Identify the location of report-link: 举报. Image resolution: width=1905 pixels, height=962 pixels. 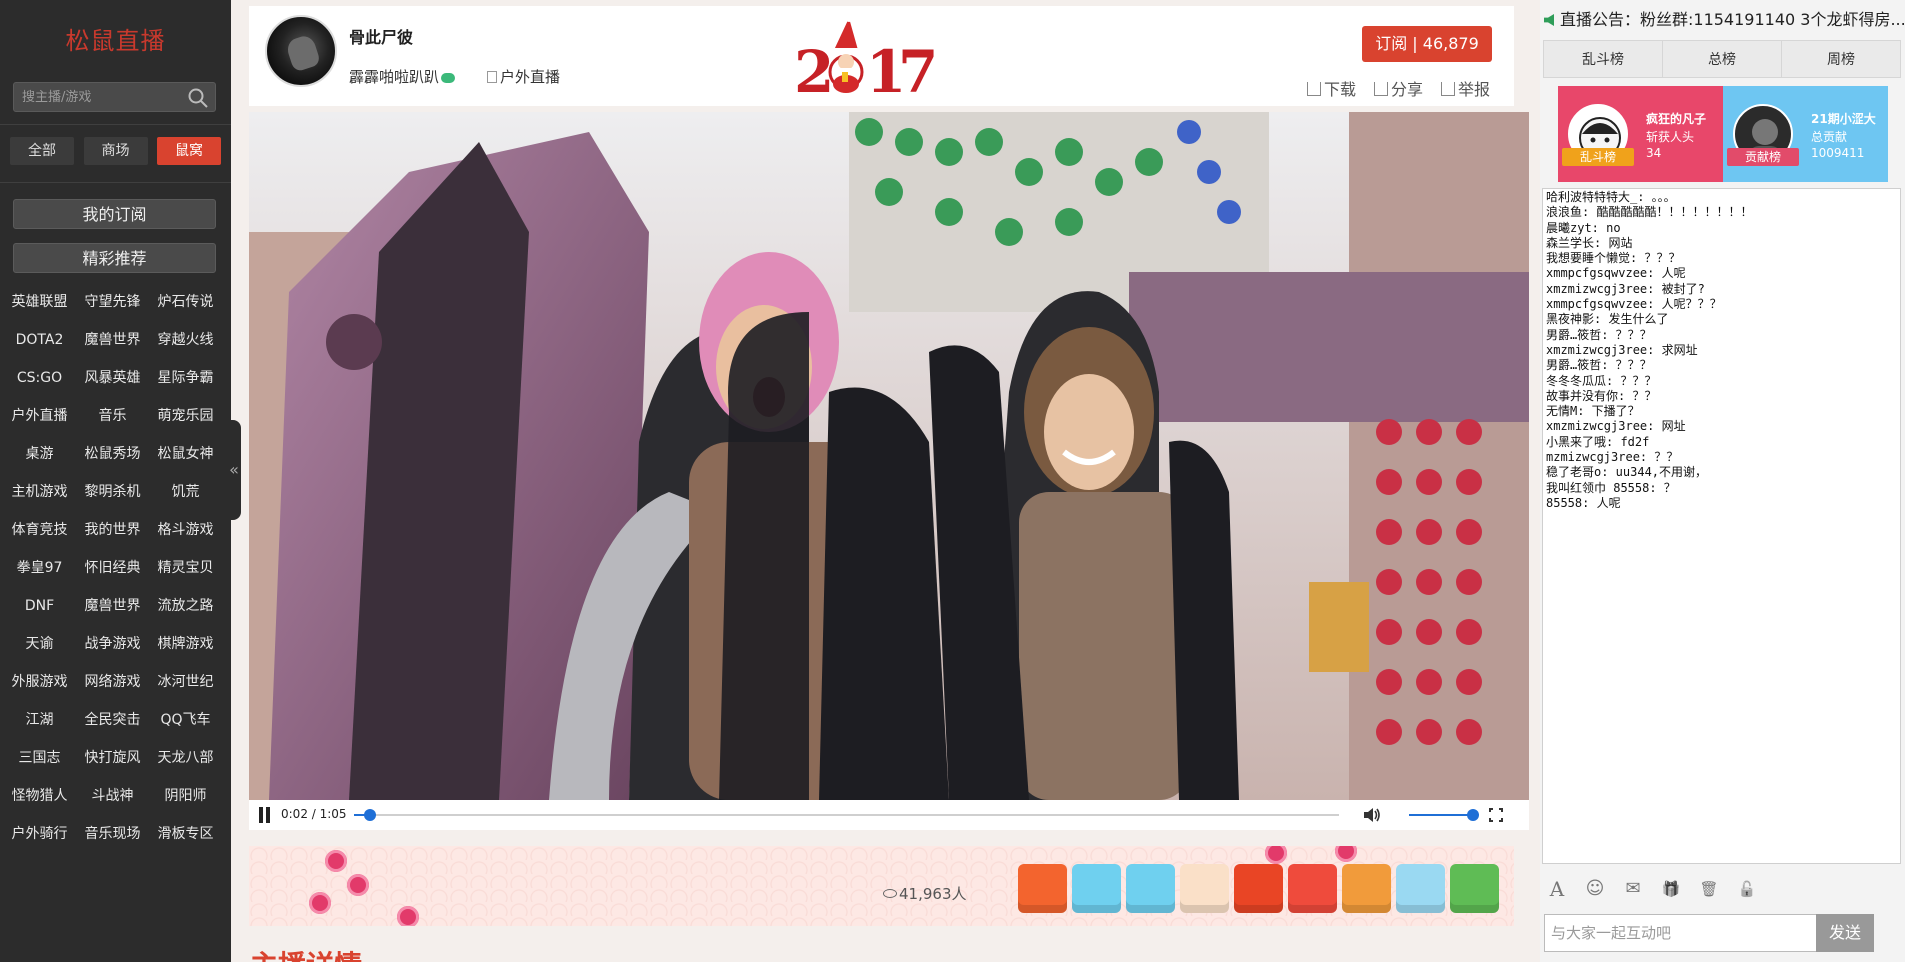
(1465, 88).